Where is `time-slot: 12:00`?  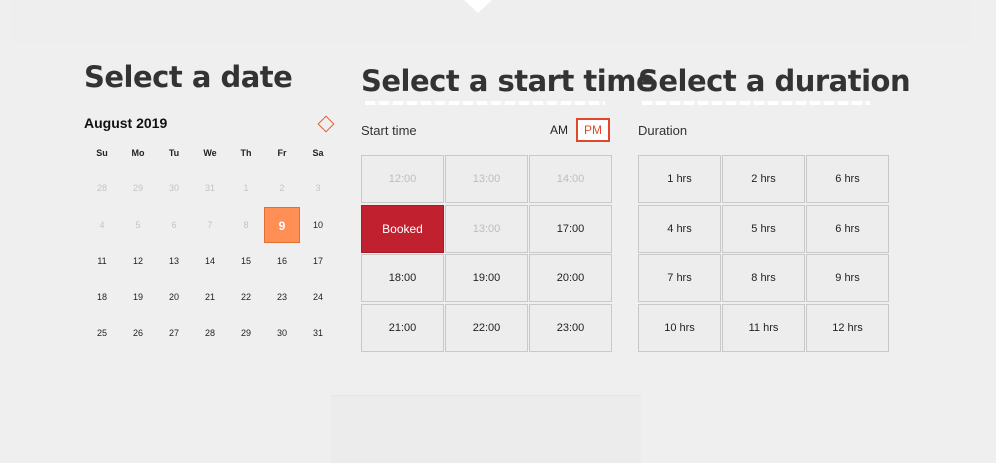 time-slot: 12:00 is located at coordinates (402, 179).